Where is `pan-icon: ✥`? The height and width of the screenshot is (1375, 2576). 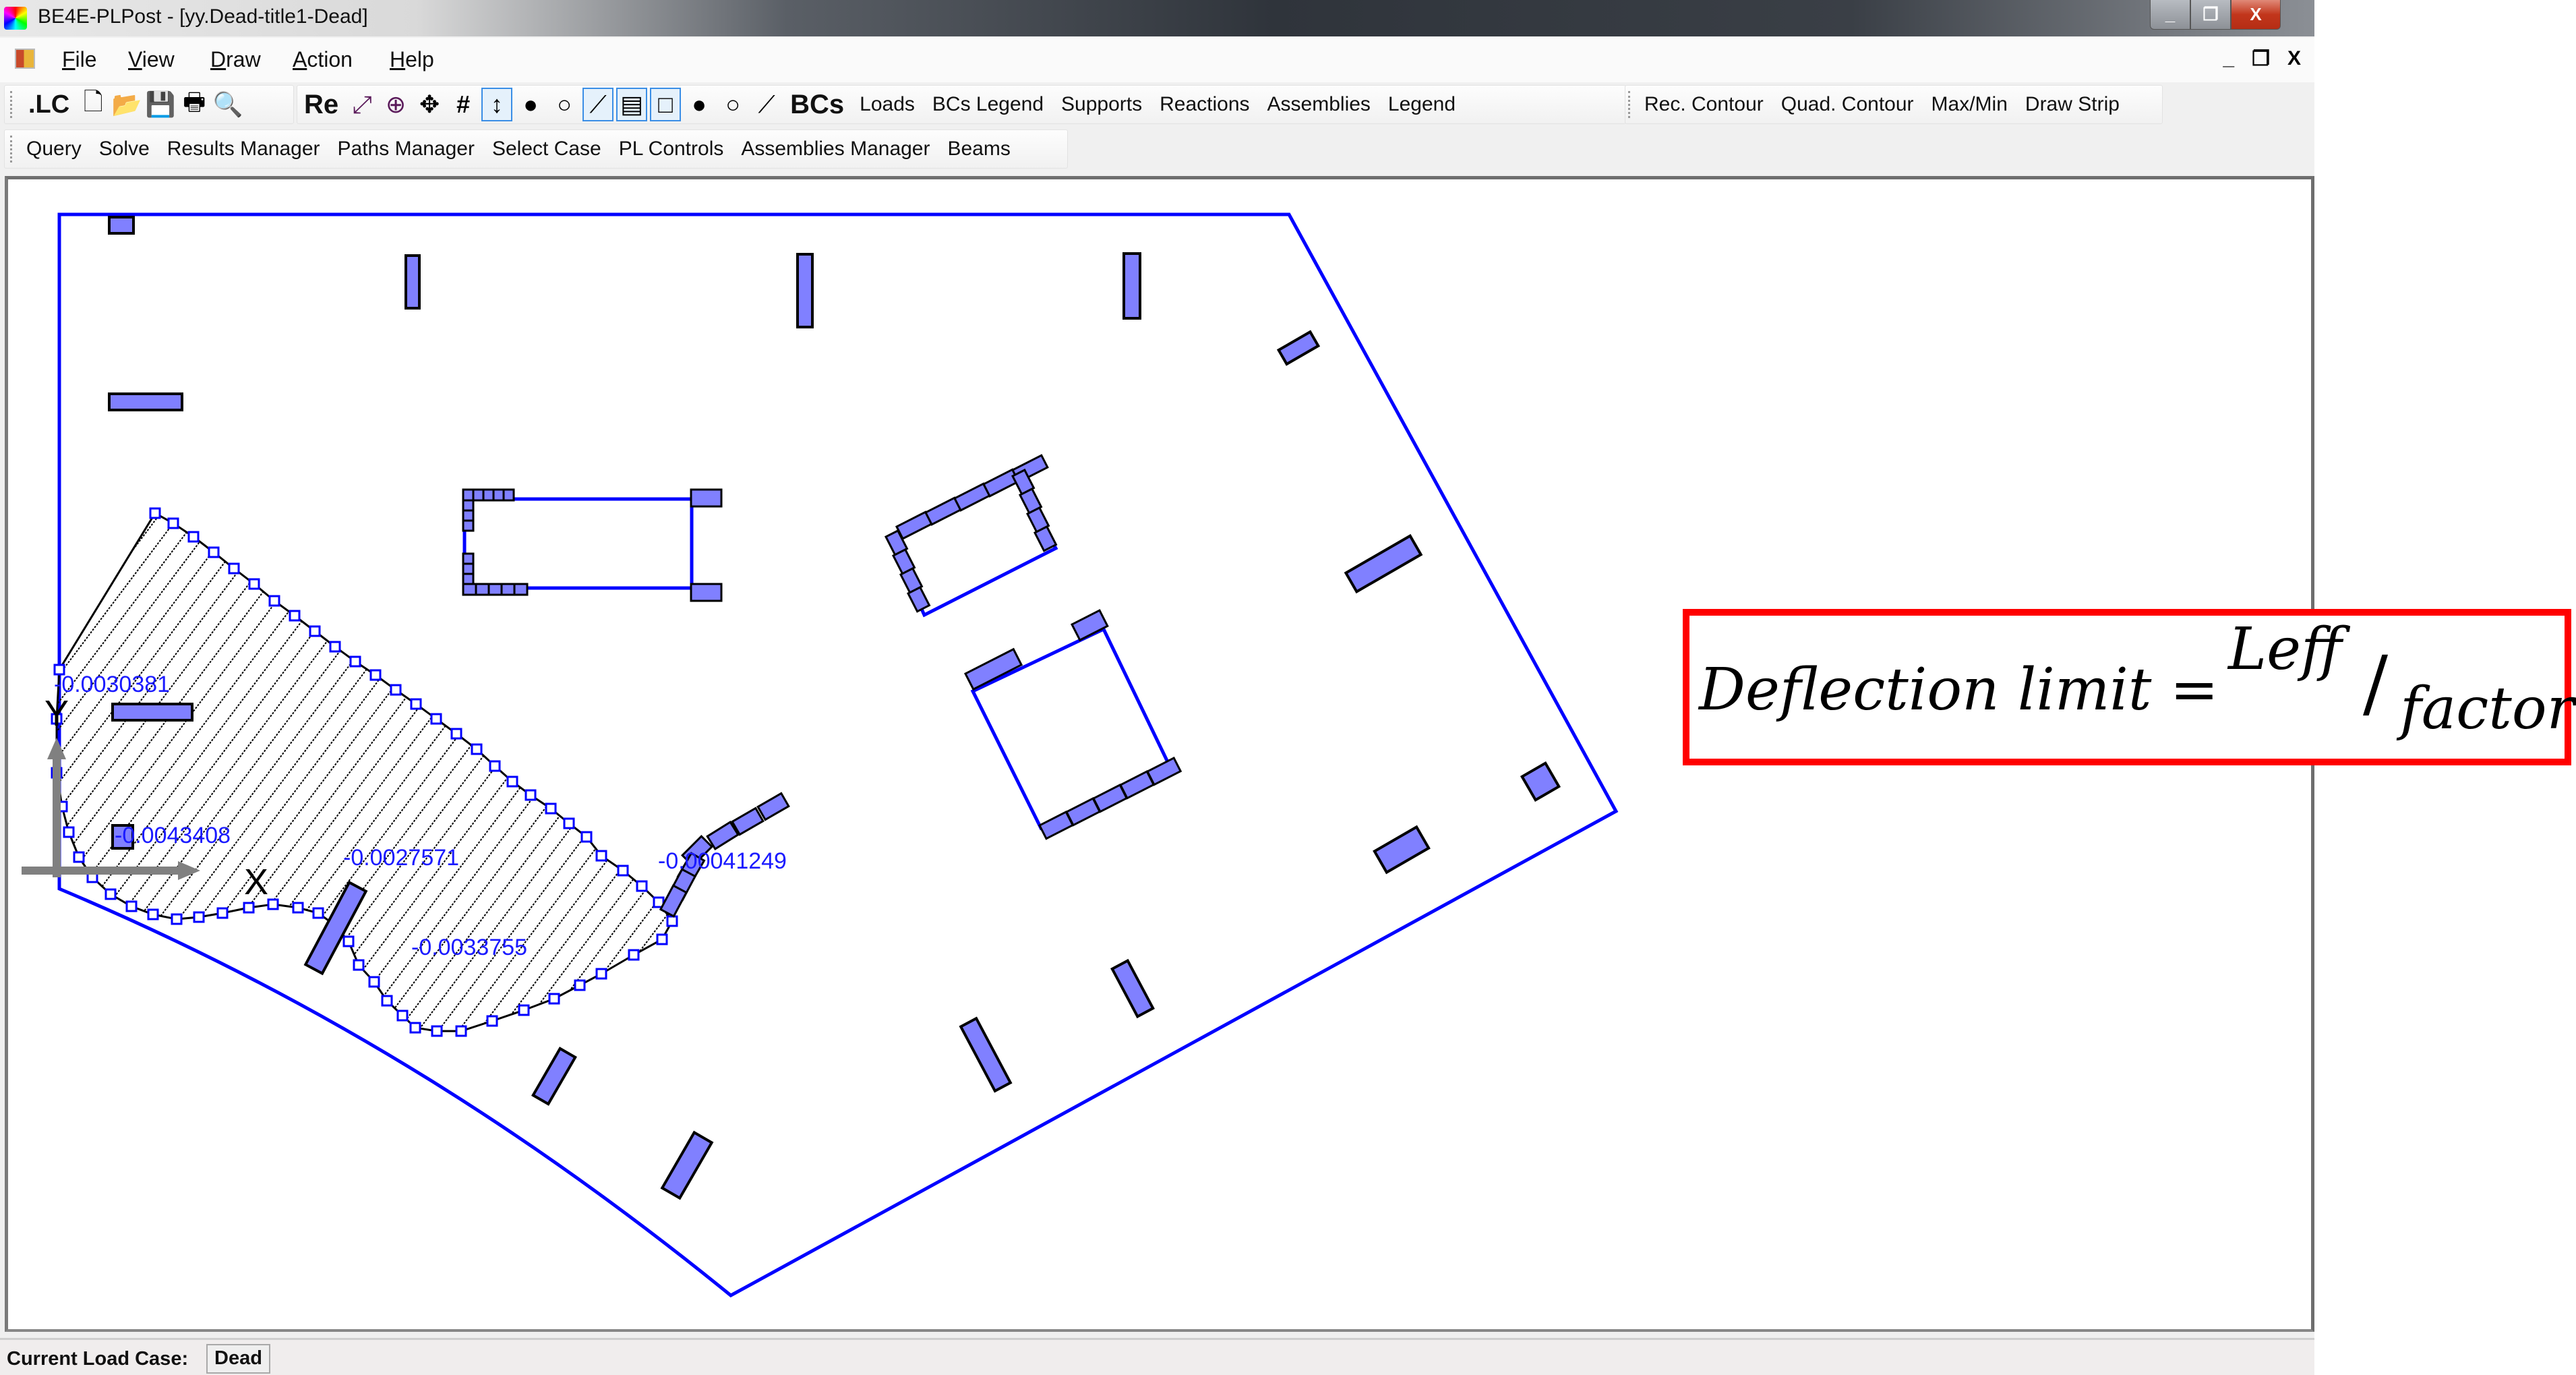 pan-icon: ✥ is located at coordinates (429, 104).